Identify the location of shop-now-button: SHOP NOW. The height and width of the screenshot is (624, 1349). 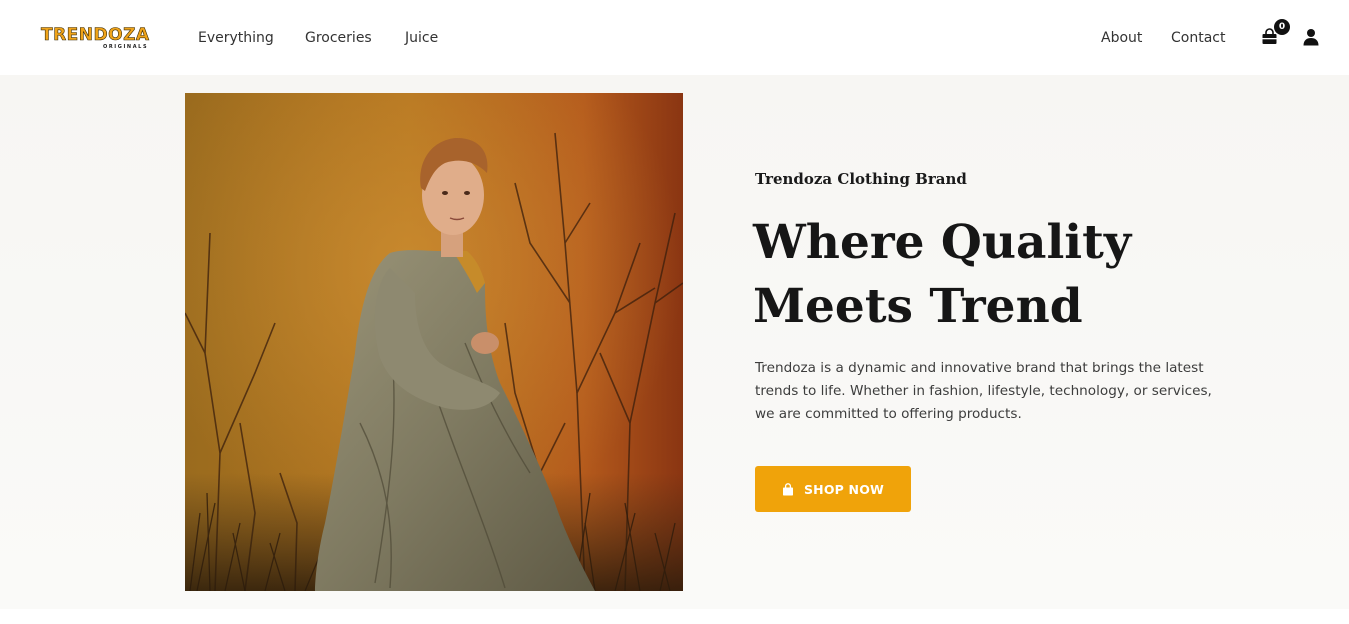
(833, 489).